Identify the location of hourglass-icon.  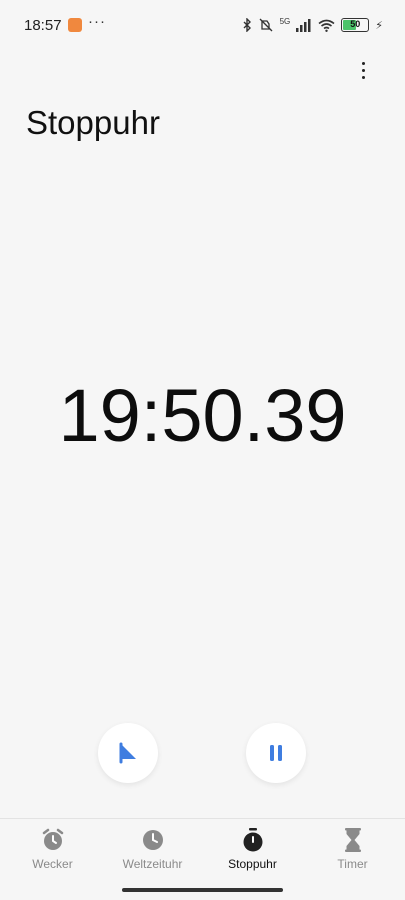
(352, 840).